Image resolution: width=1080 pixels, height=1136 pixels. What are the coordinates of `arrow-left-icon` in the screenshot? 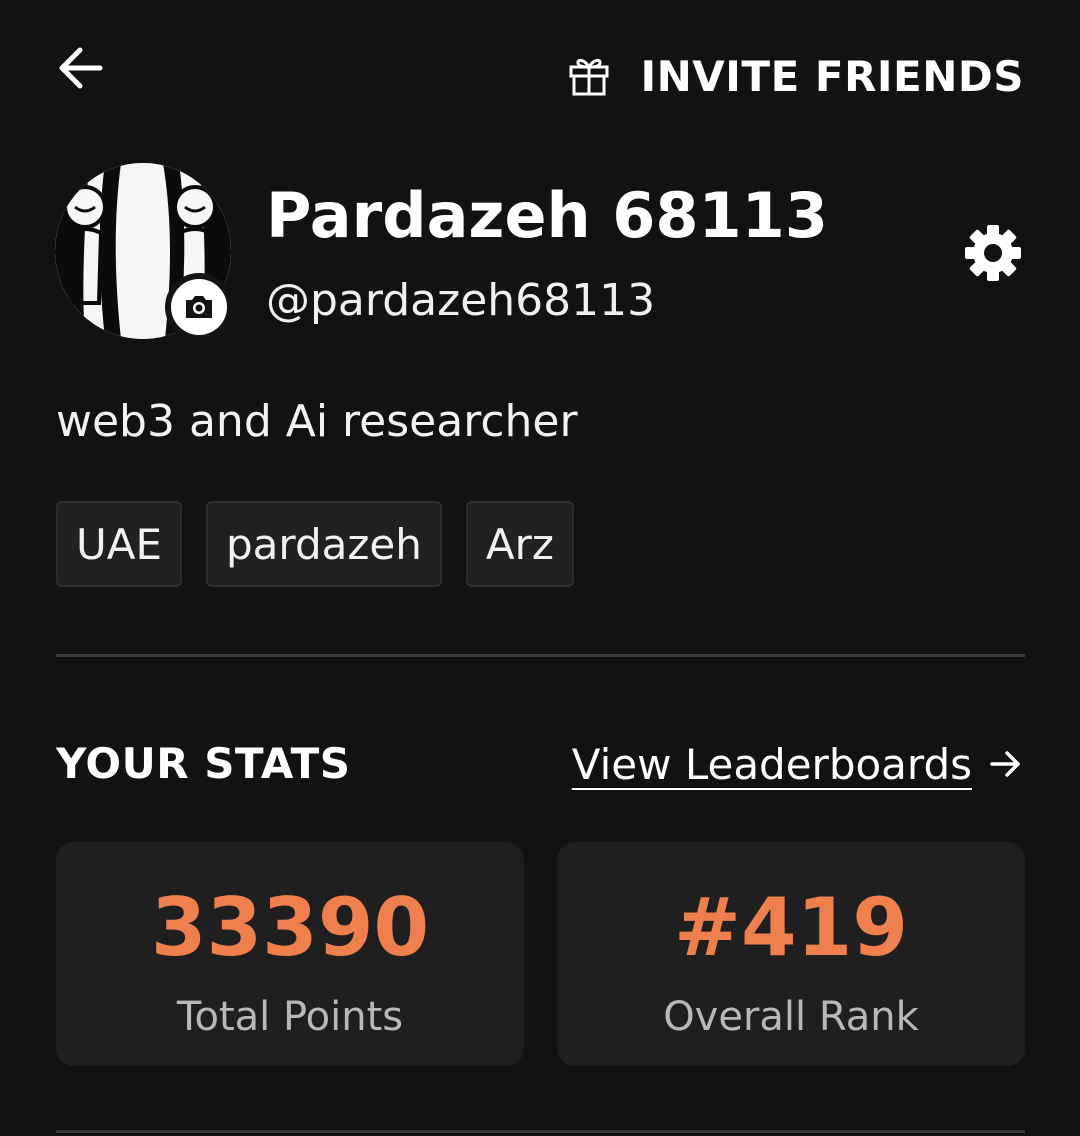 It's located at (81, 68).